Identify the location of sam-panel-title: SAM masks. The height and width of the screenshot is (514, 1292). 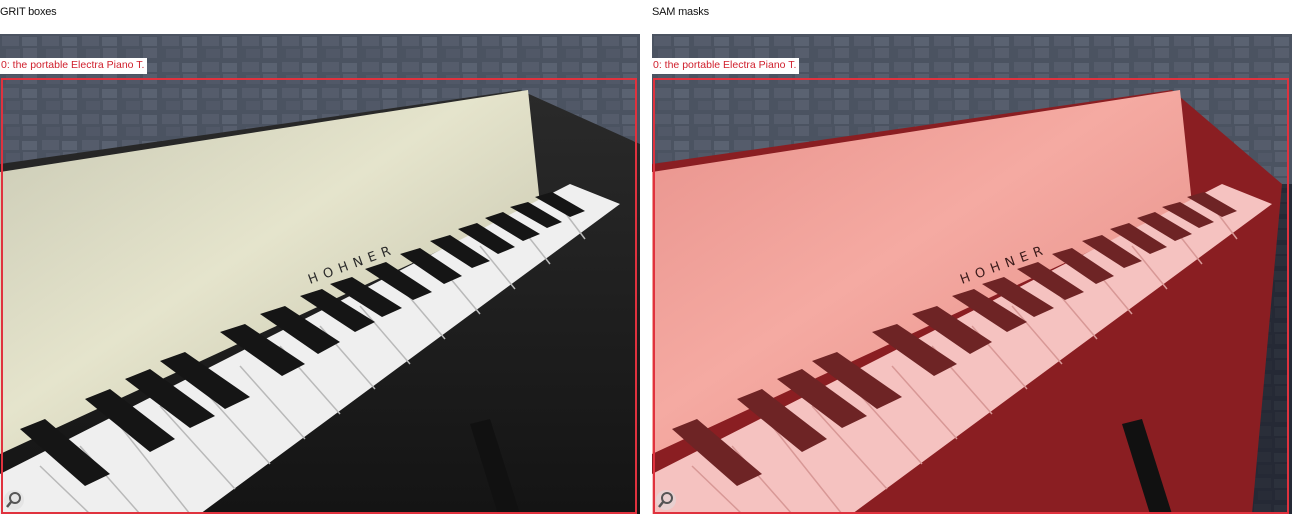
(680, 12).